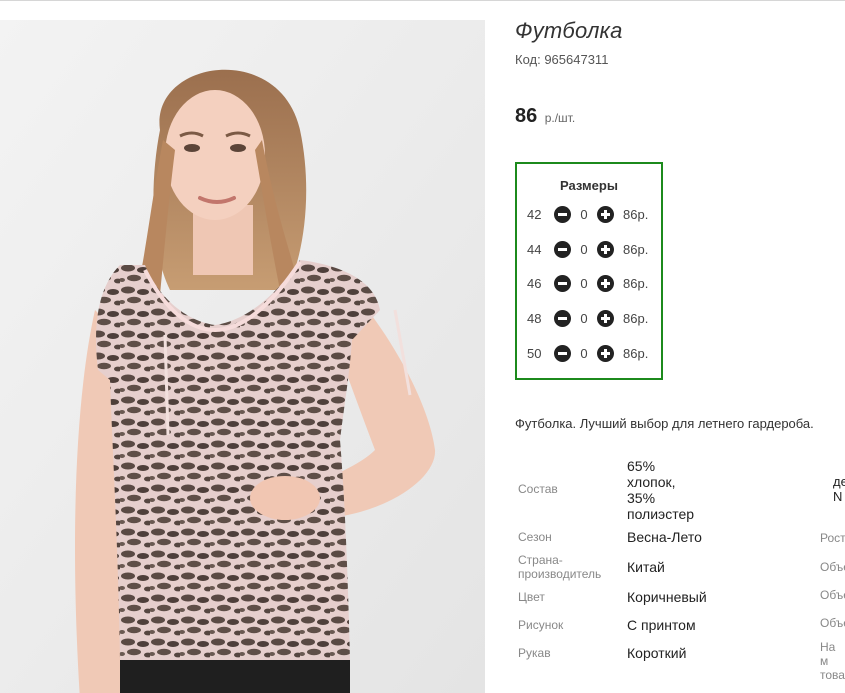 The image size is (845, 693). I want to click on spec-label-color: Цвет, so click(531, 597).